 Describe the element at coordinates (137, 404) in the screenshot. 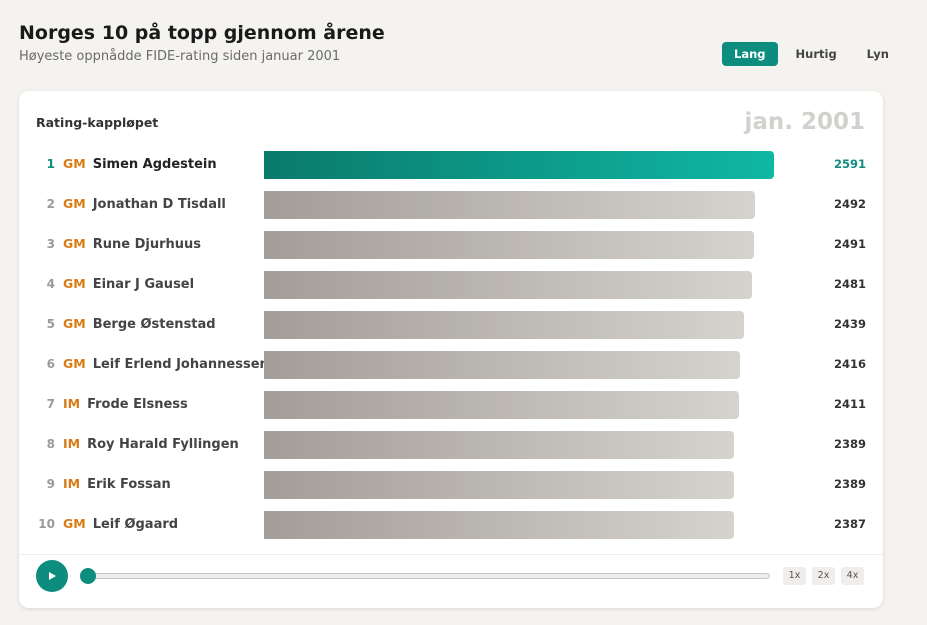

I see `player-name: Frode Elsness` at that location.